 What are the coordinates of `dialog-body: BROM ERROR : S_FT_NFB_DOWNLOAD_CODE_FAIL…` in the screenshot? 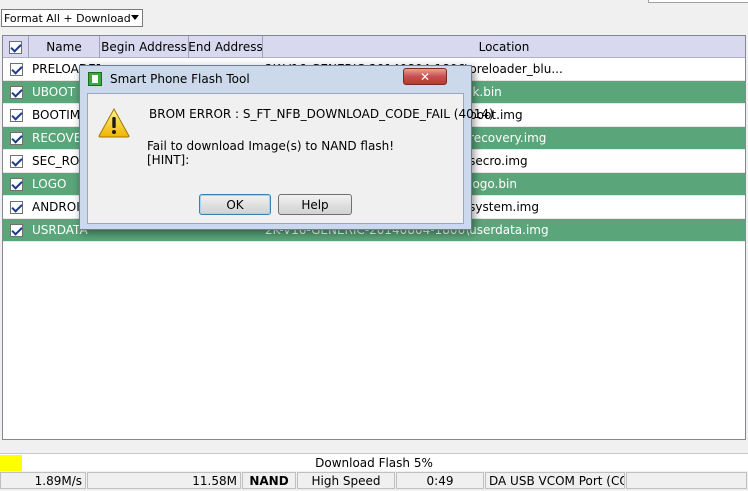 It's located at (290, 158).